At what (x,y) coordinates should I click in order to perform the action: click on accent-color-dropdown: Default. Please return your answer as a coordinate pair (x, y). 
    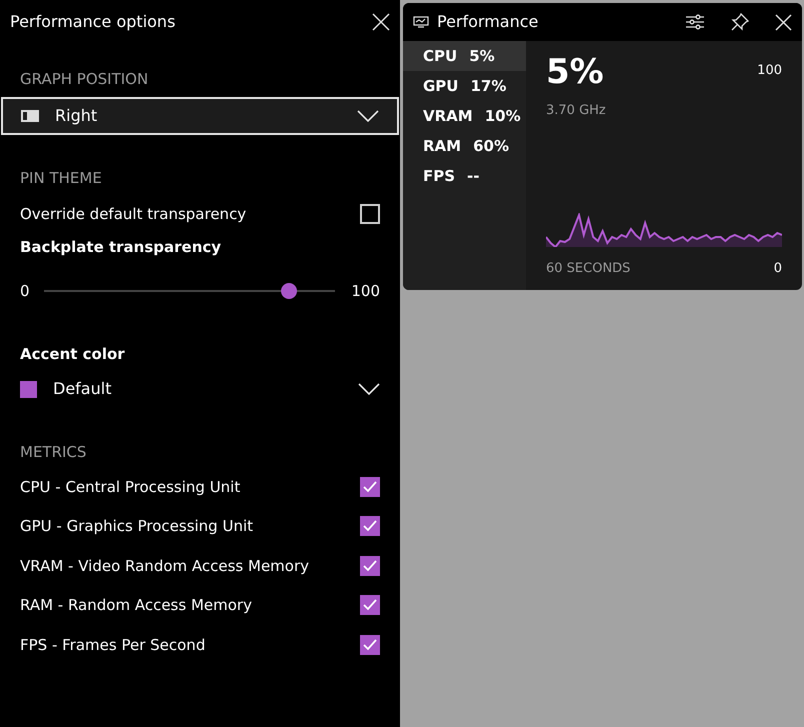
    Looking at the image, I should click on (200, 389).